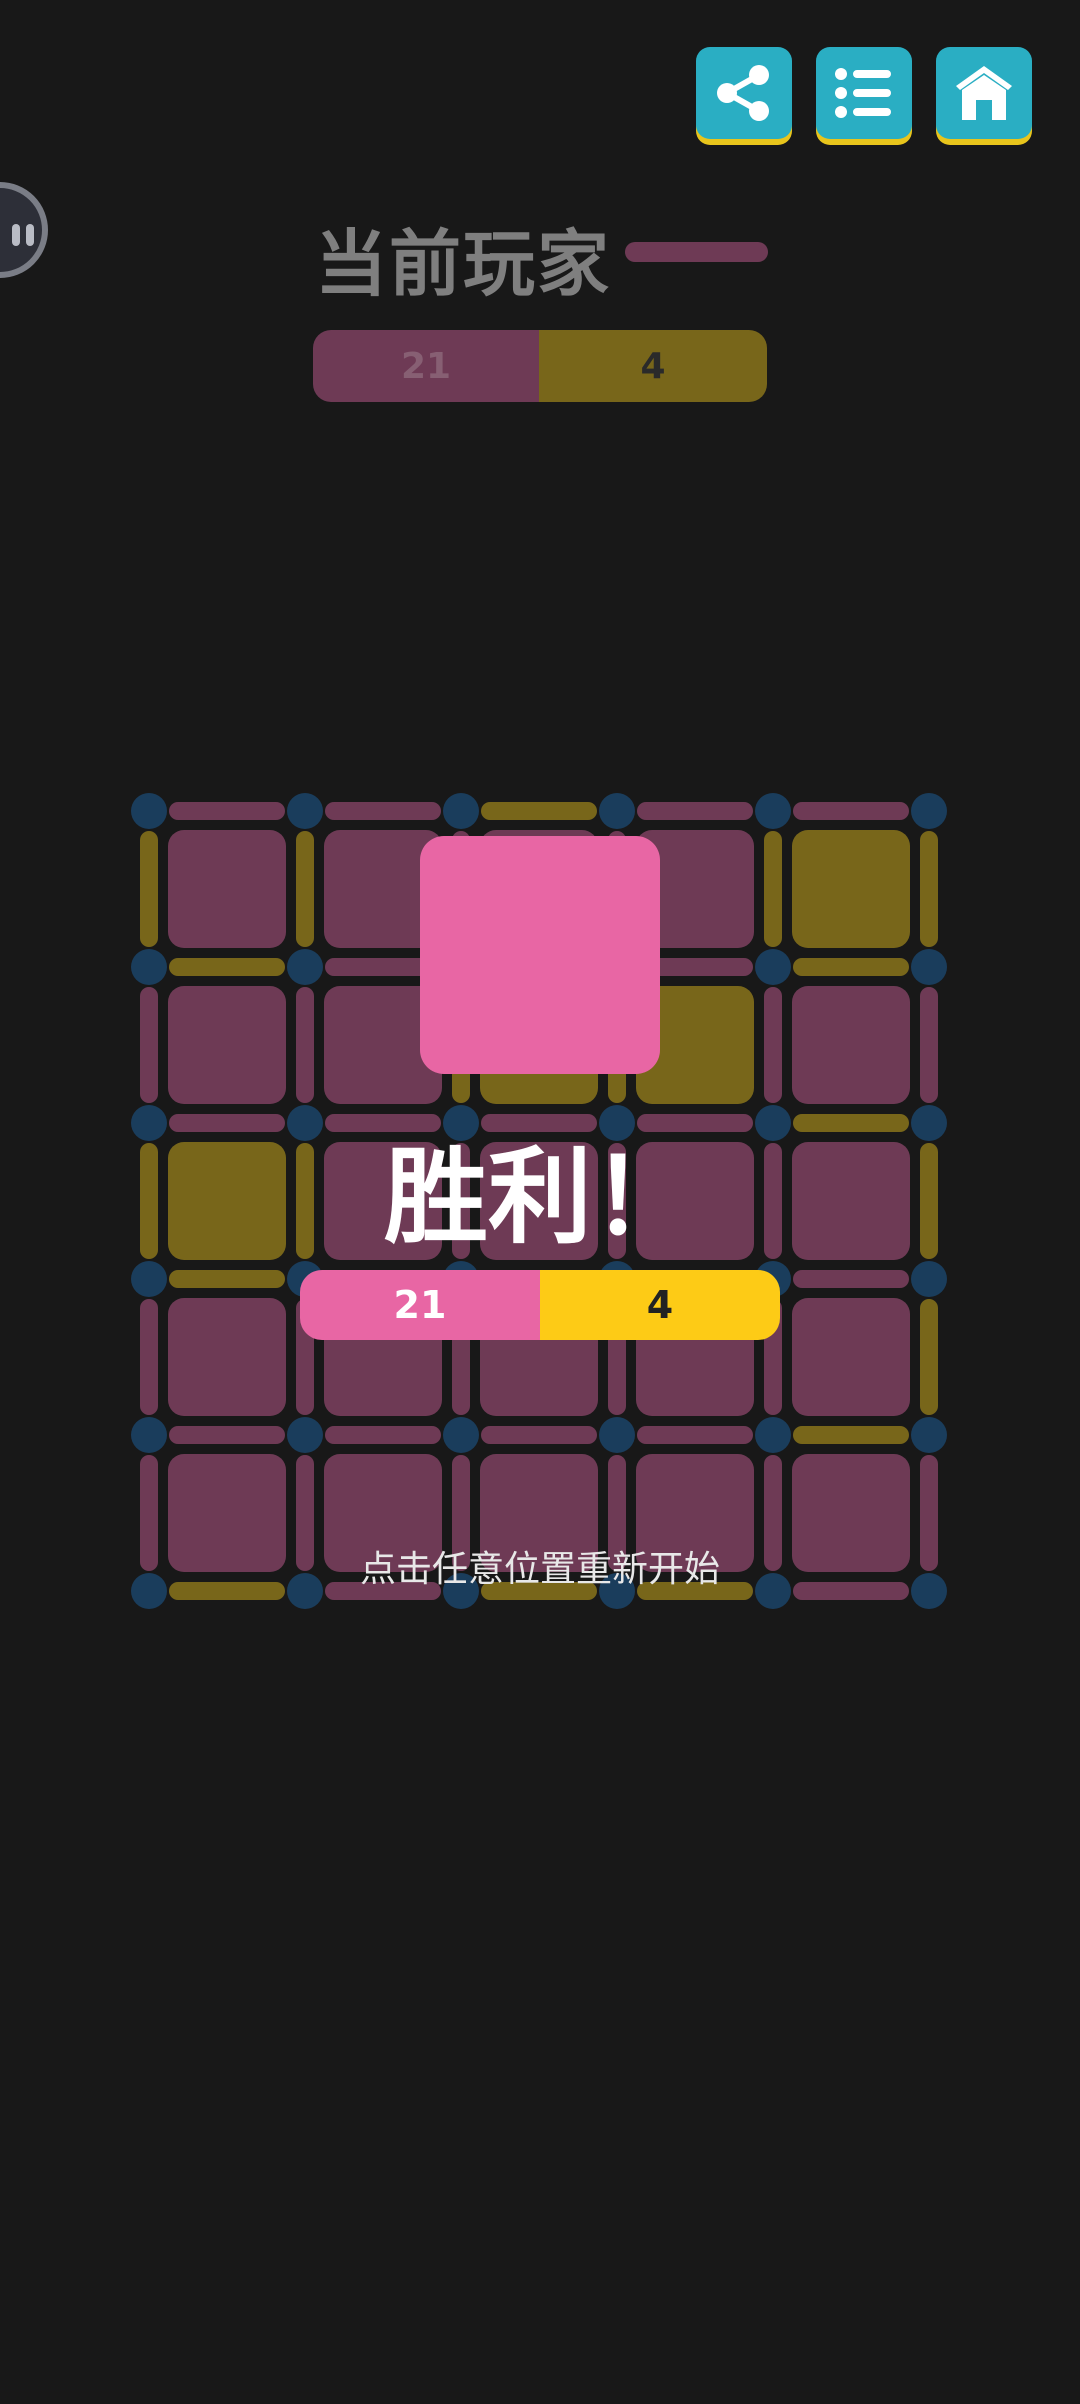 The width and height of the screenshot is (1080, 2404). I want to click on final-player2-score: 4, so click(660, 1305).